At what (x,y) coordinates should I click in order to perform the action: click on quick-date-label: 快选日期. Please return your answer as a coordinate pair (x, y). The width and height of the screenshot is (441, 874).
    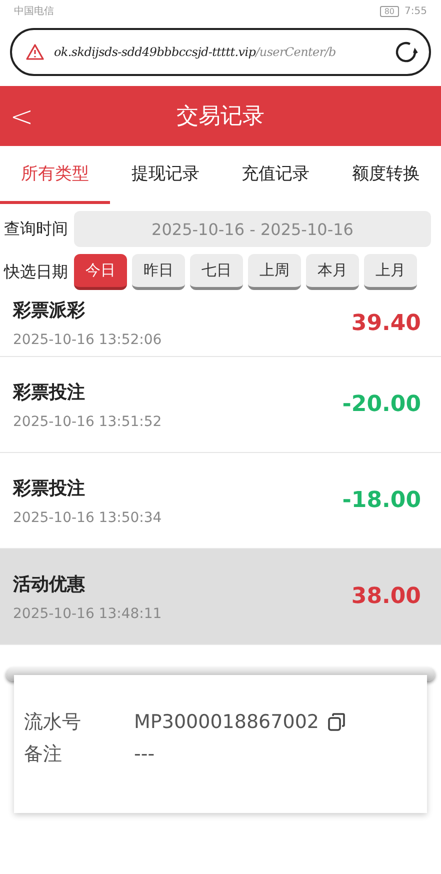
    Looking at the image, I should click on (36, 272).